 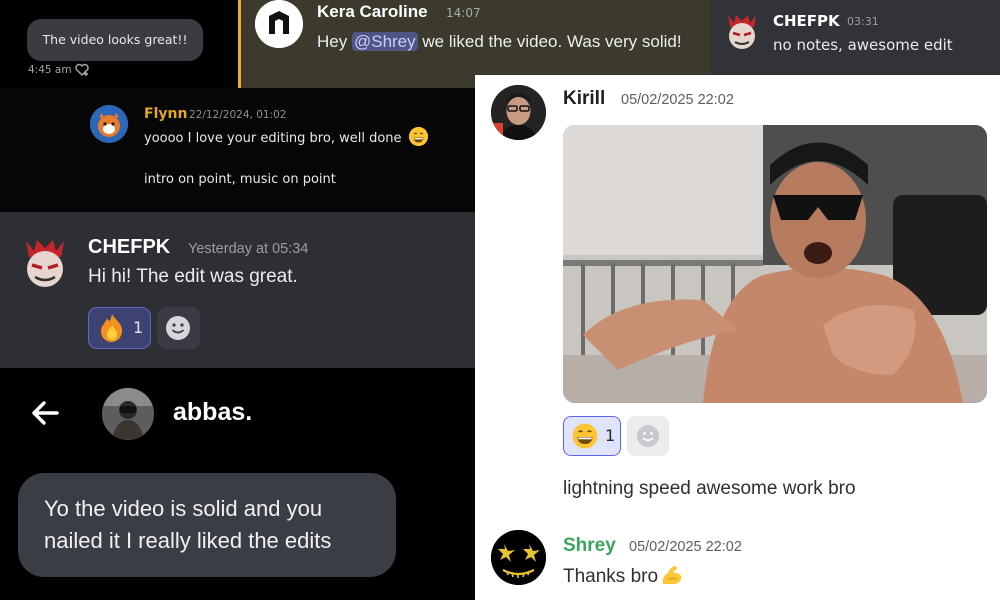 I want to click on message-text: yoooo I love your editing bro, well done, so click(x=273, y=138).